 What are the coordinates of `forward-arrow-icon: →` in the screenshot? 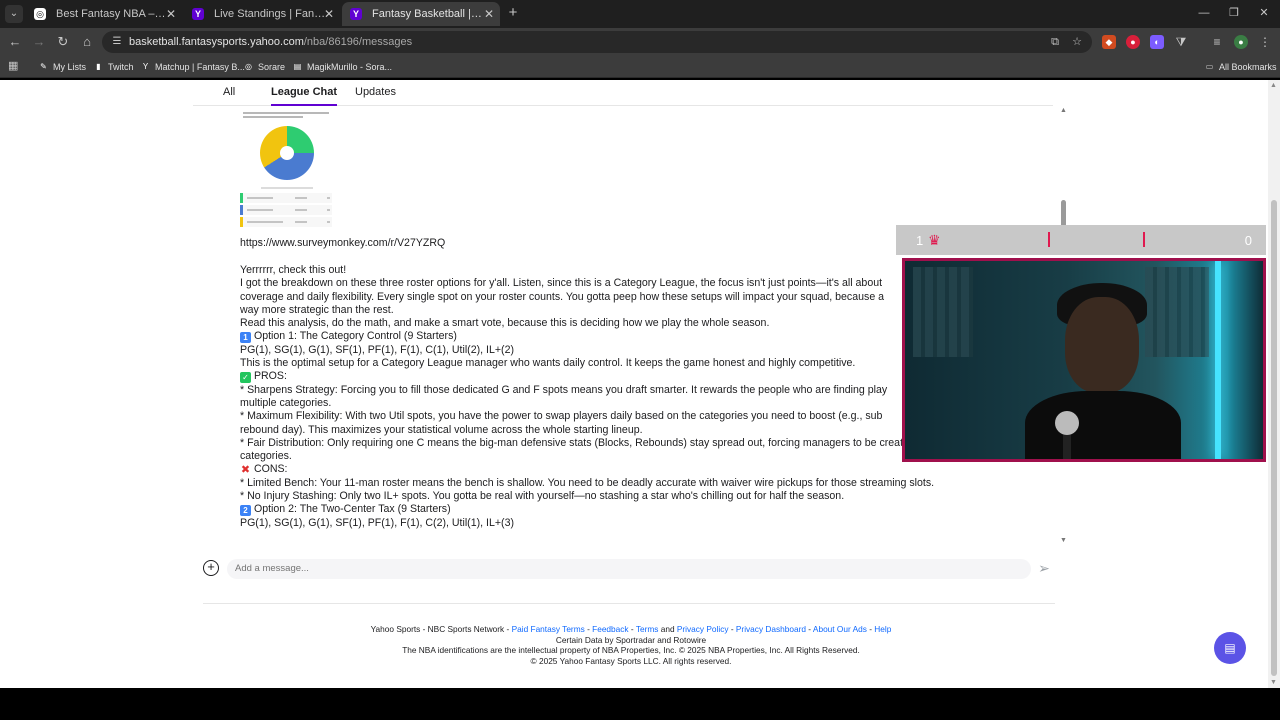 It's located at (39, 42).